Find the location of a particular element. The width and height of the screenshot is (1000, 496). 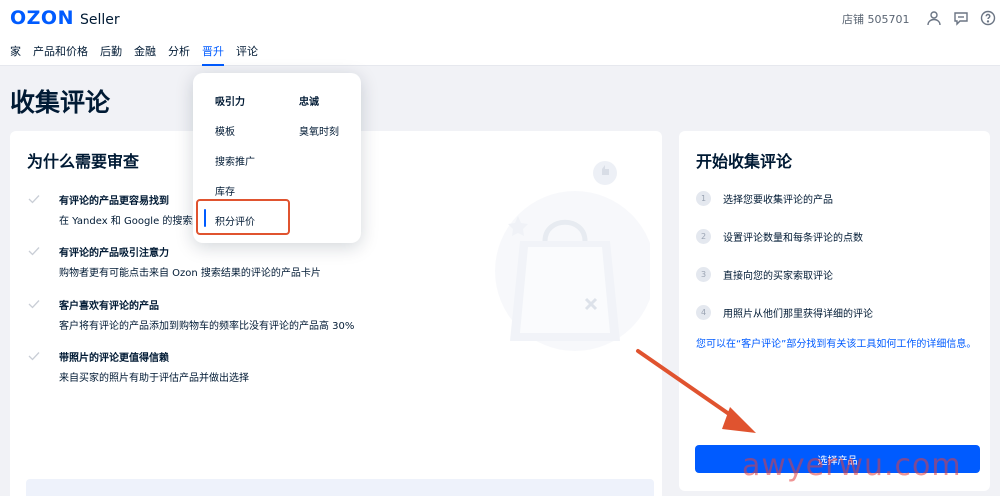

menu-item-search-promotion: 搜索推广 is located at coordinates (235, 160).